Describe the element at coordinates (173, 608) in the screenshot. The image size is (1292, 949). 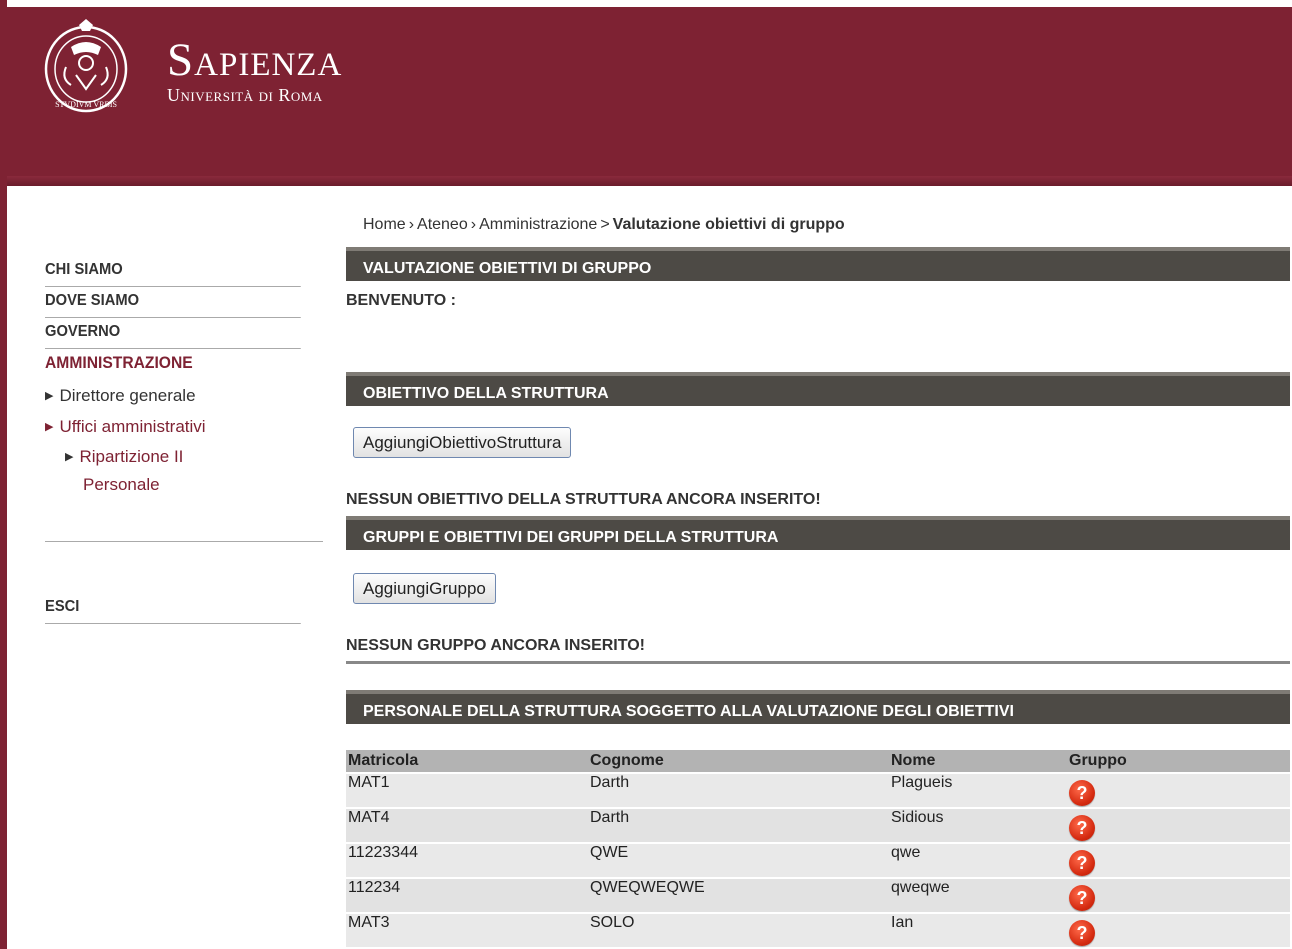
I see `sidebar-item-esci: ESCI` at that location.